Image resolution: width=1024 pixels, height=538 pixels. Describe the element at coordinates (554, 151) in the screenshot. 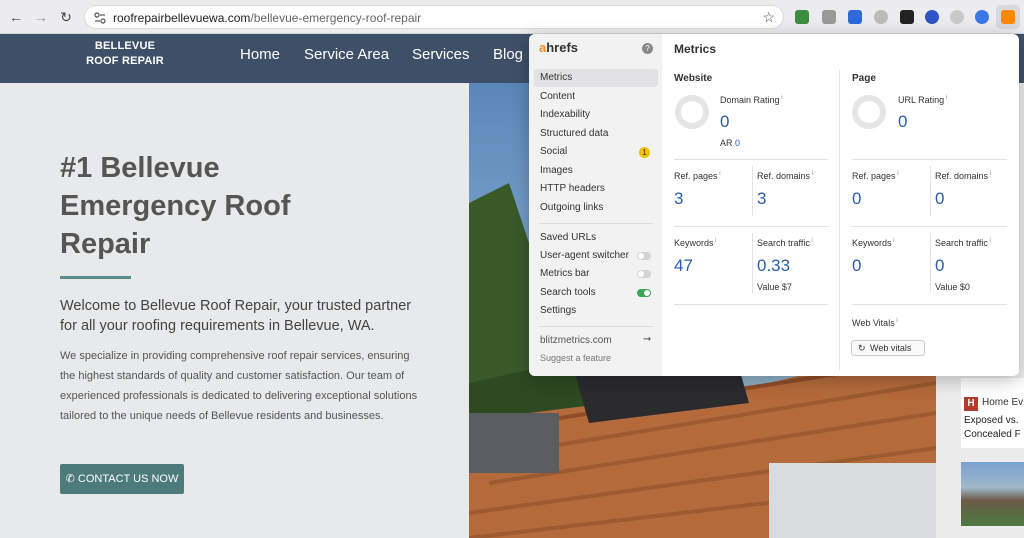

I see `menu-social-label: Social` at that location.